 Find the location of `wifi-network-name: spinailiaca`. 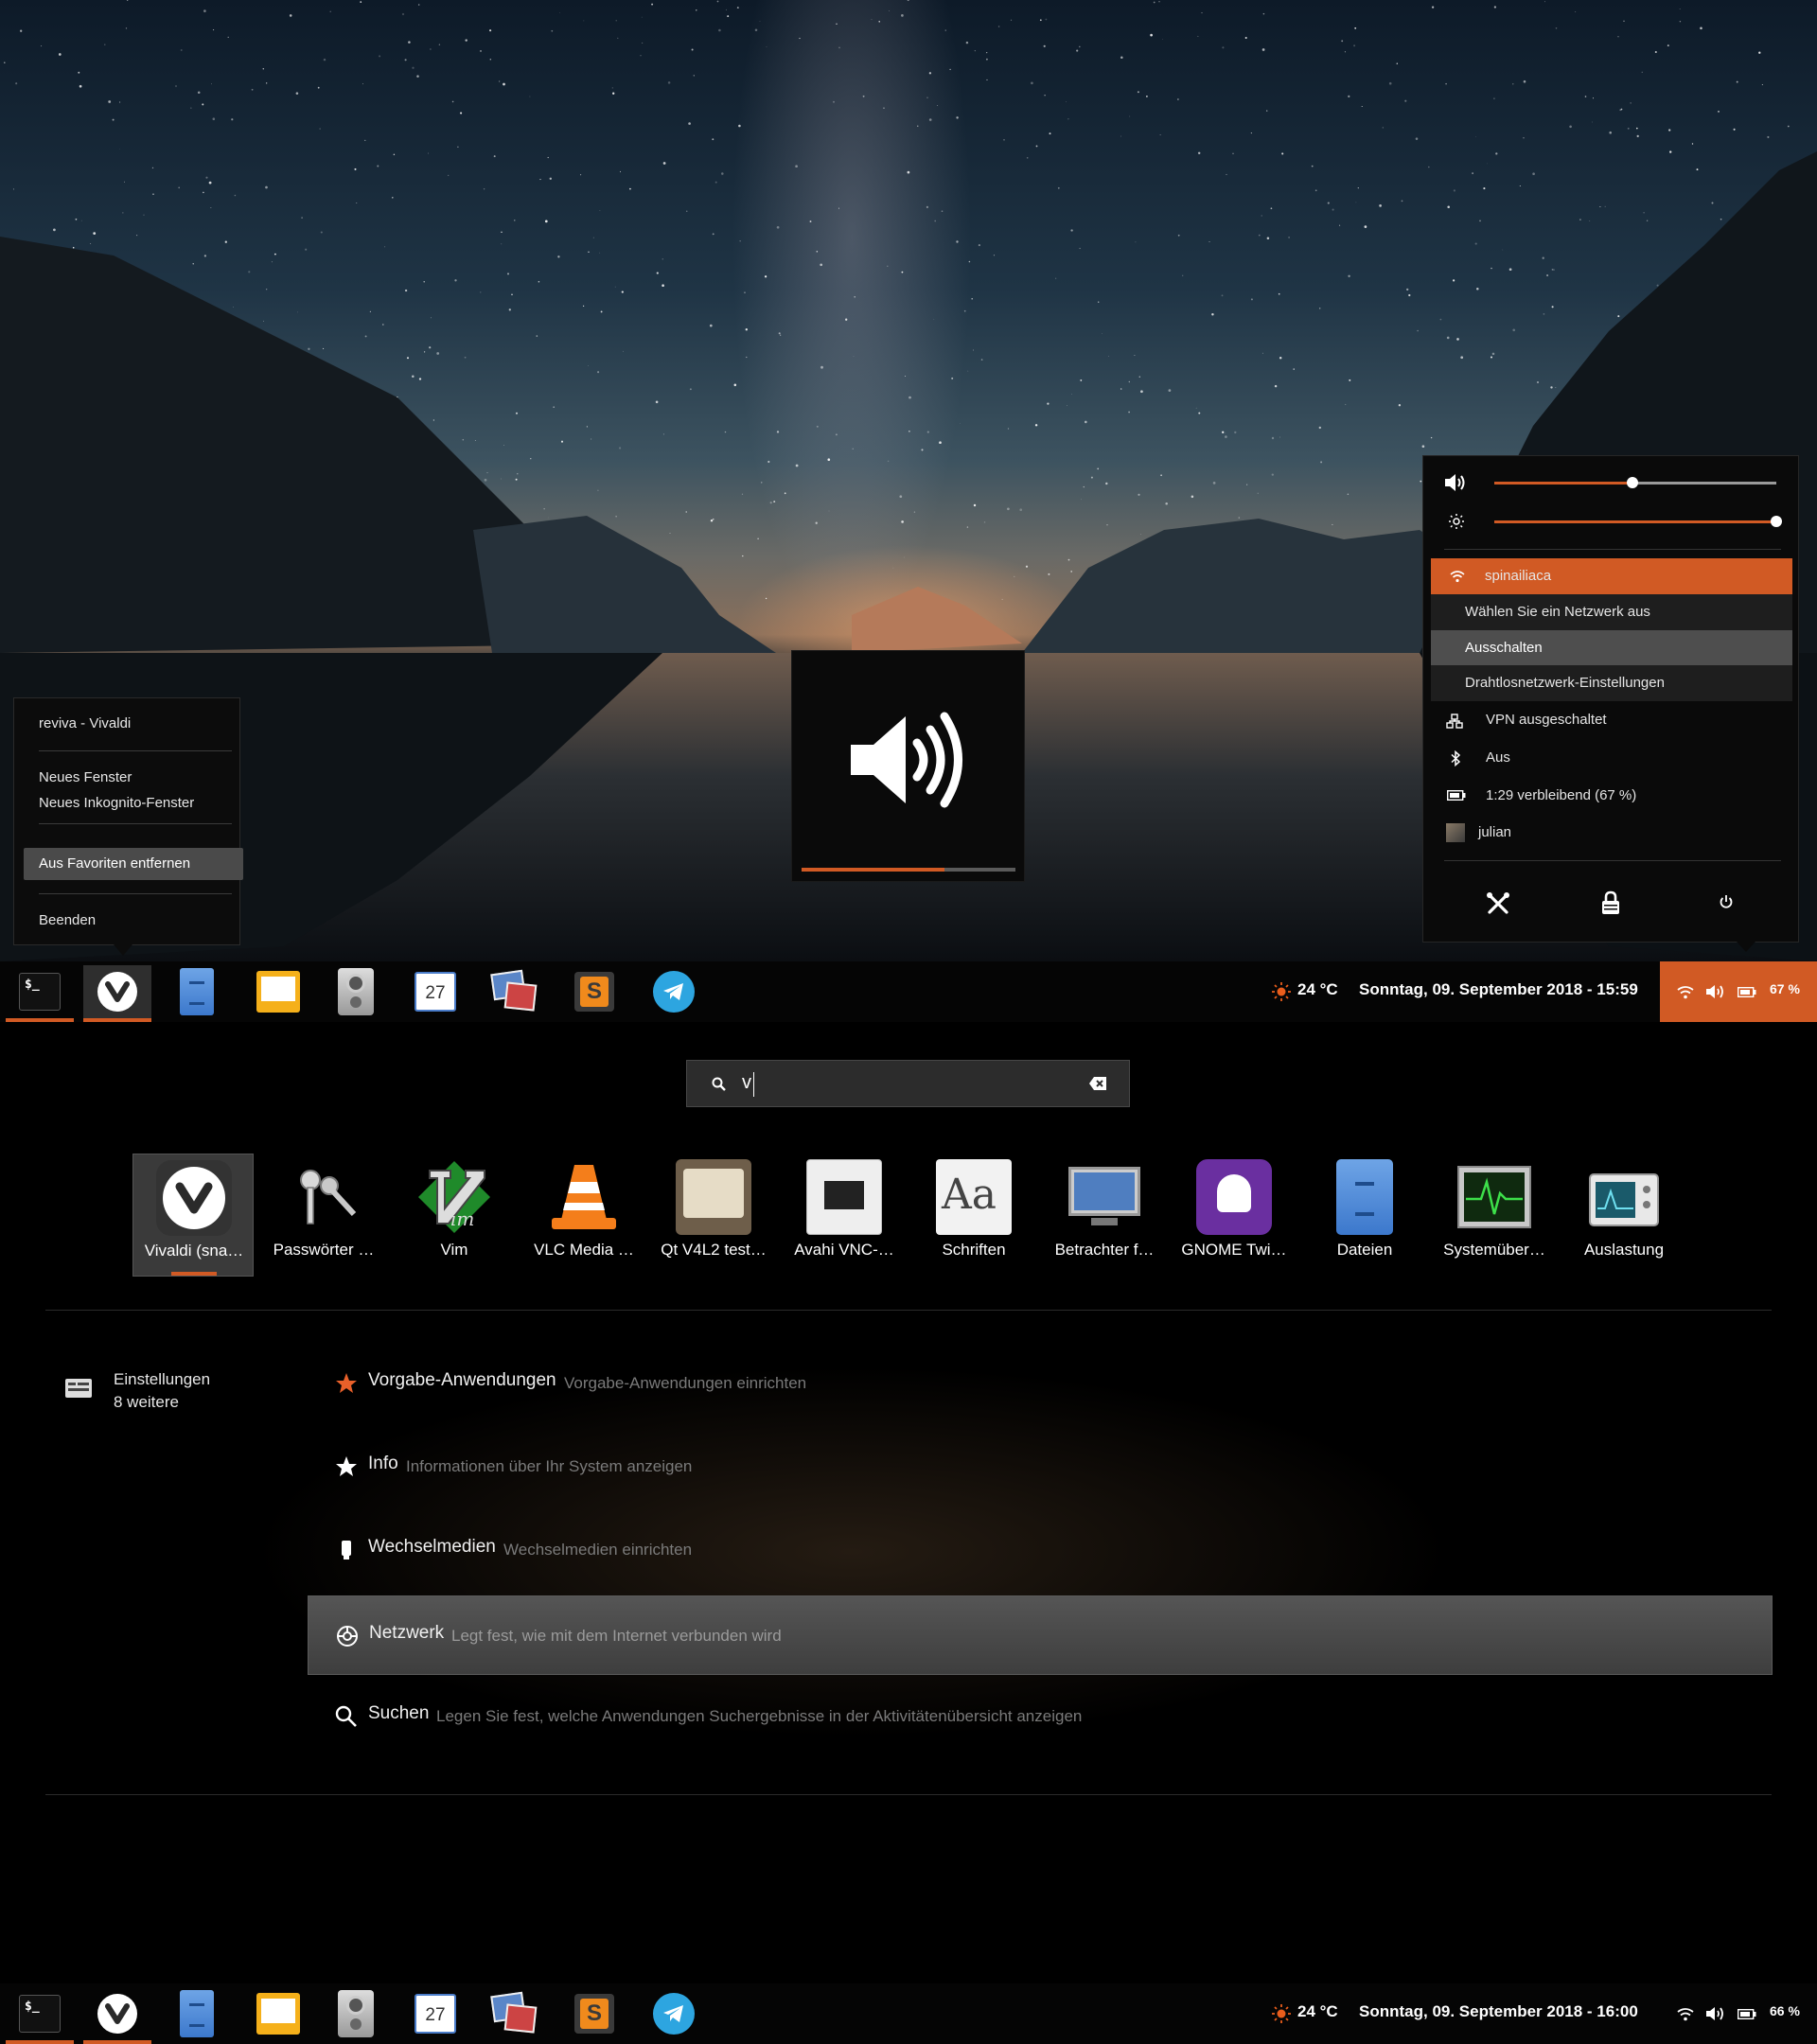

wifi-network-name: spinailiaca is located at coordinates (1518, 576).